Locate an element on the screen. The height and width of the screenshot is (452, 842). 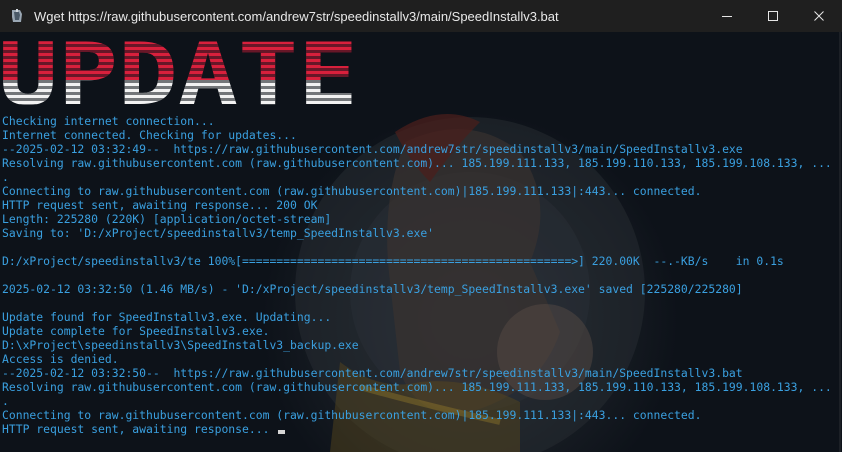
close-icon is located at coordinates (819, 16).